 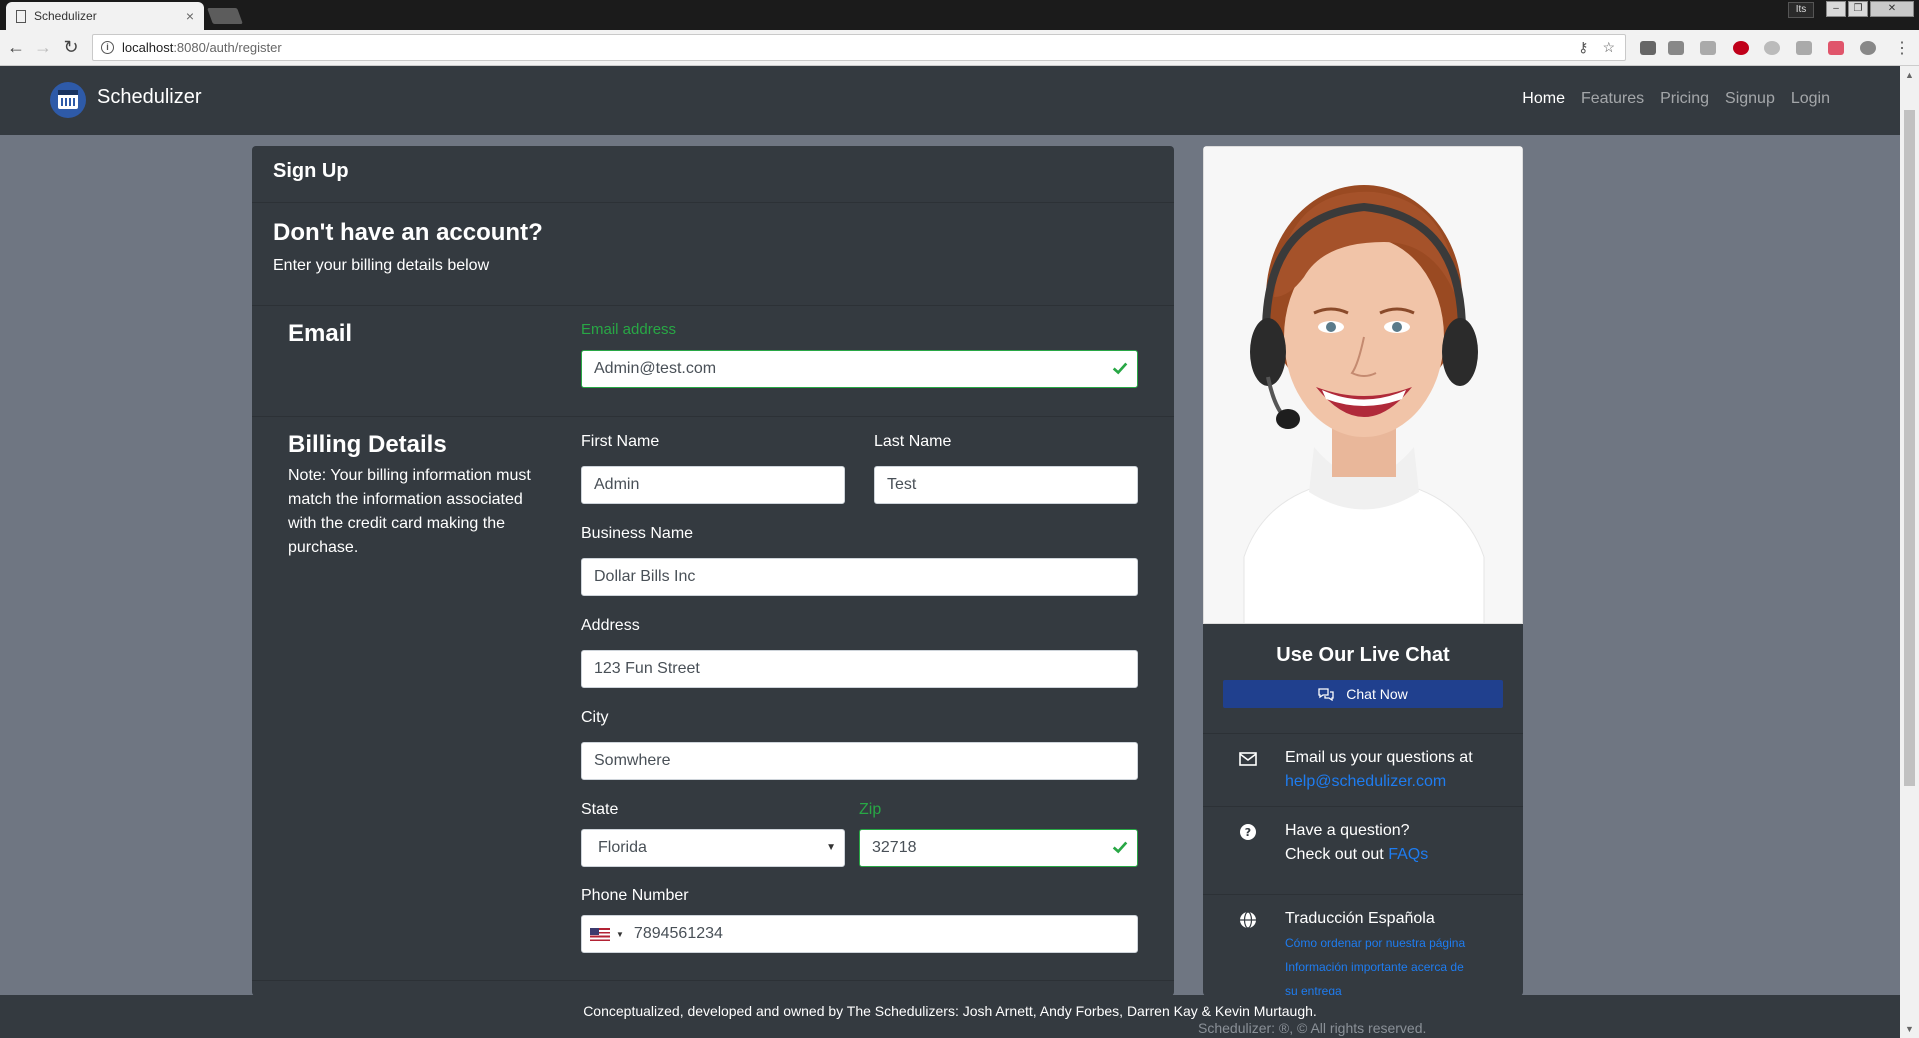 I want to click on support-agent-illustration, so click(x=1363, y=385).